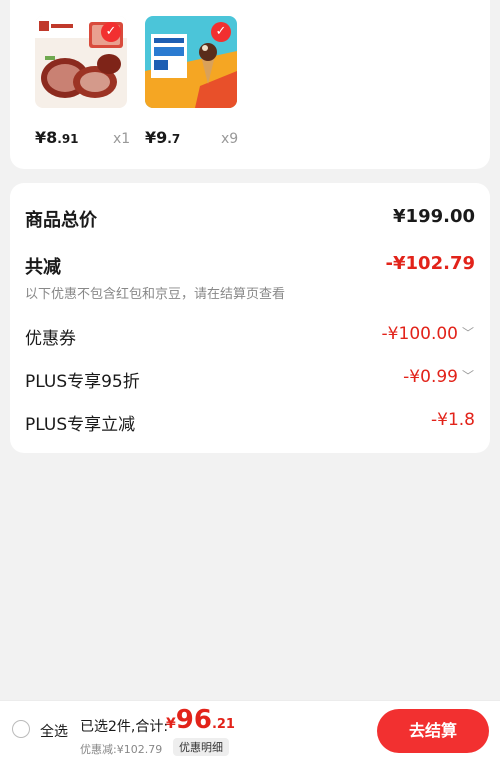  What do you see at coordinates (434, 216) in the screenshot?
I see `total-price-value: ¥199.00` at bounding box center [434, 216].